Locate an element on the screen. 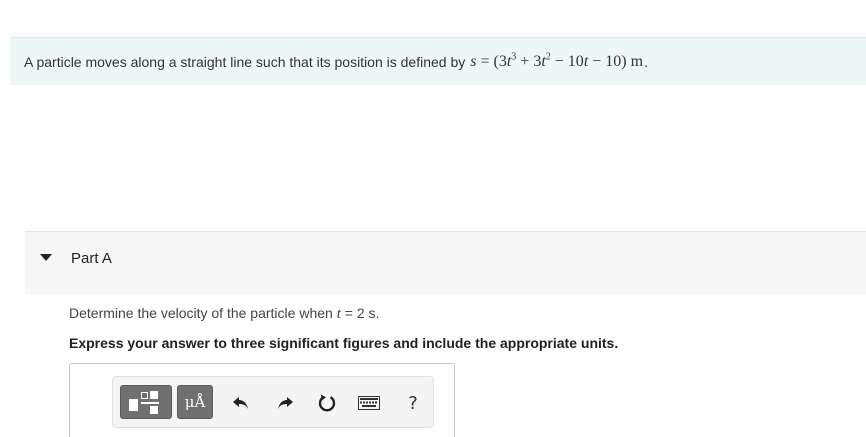 Image resolution: width=866 pixels, height=437 pixels. units-icon: μÅ is located at coordinates (195, 402).